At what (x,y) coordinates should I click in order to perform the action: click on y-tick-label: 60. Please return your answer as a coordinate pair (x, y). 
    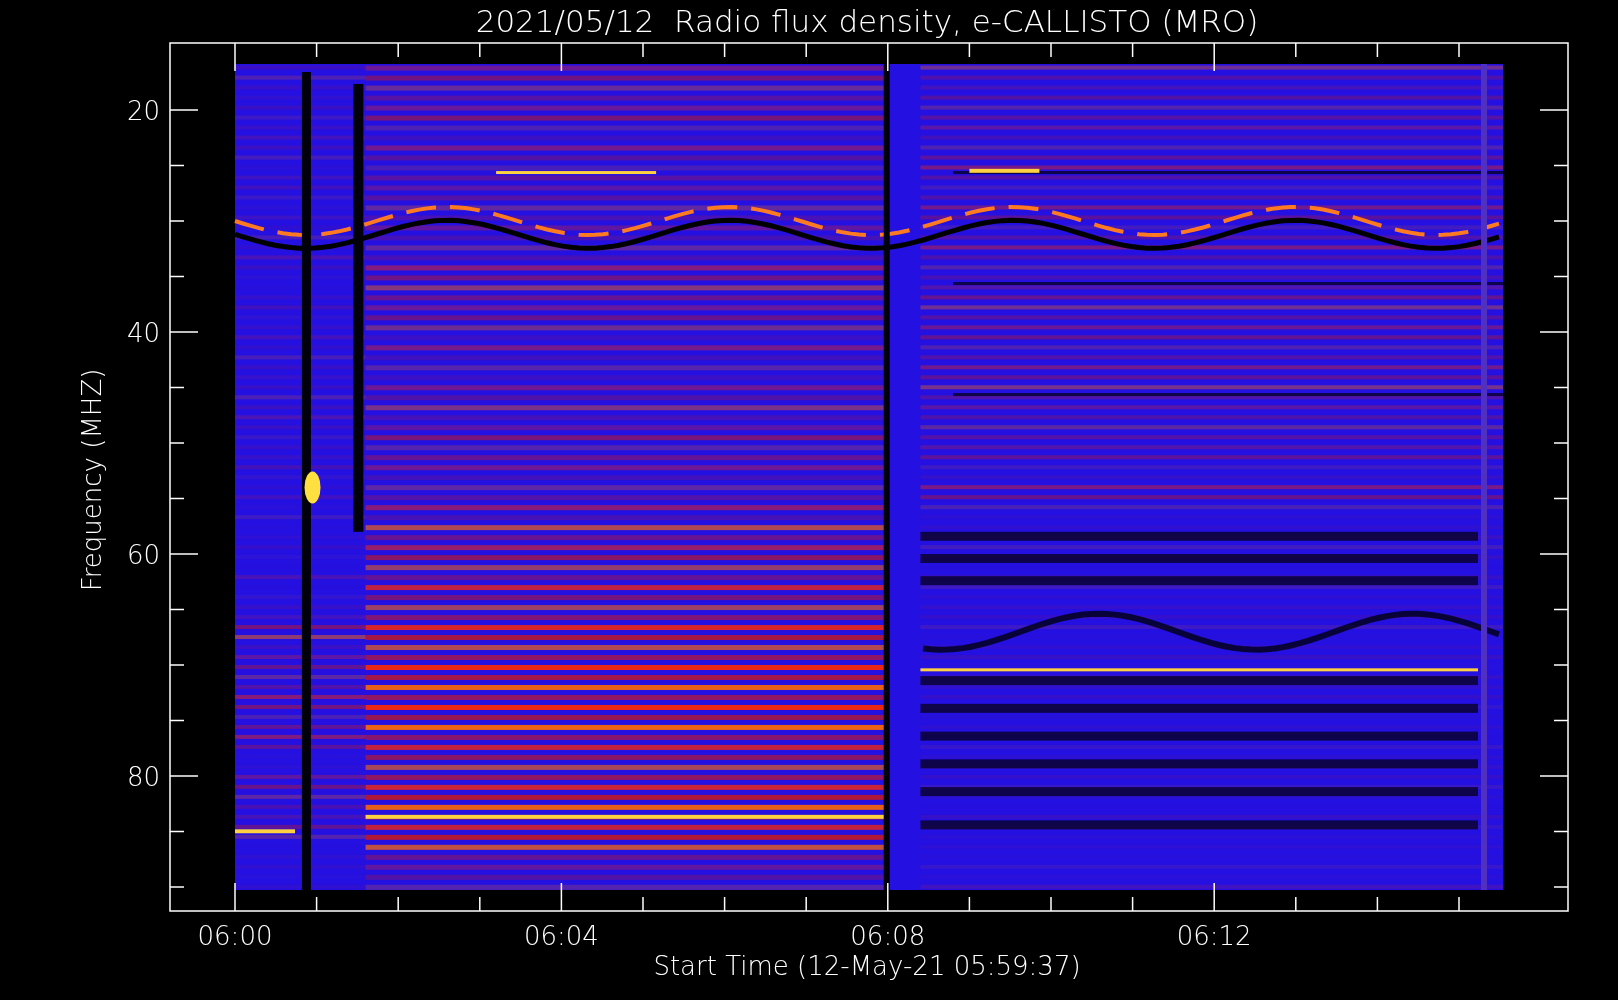
    Looking at the image, I should click on (143, 555).